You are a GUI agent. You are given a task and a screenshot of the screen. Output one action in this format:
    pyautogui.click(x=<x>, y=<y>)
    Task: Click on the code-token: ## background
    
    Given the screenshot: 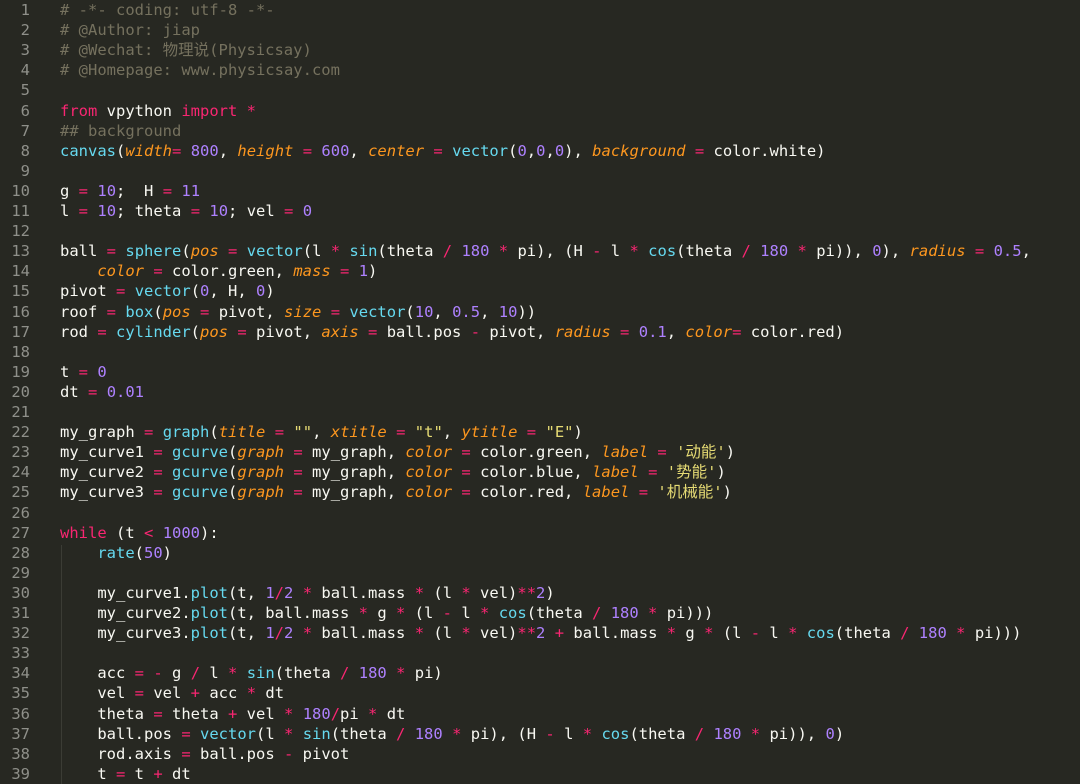 What is the action you would take?
    pyautogui.click(x=121, y=130)
    